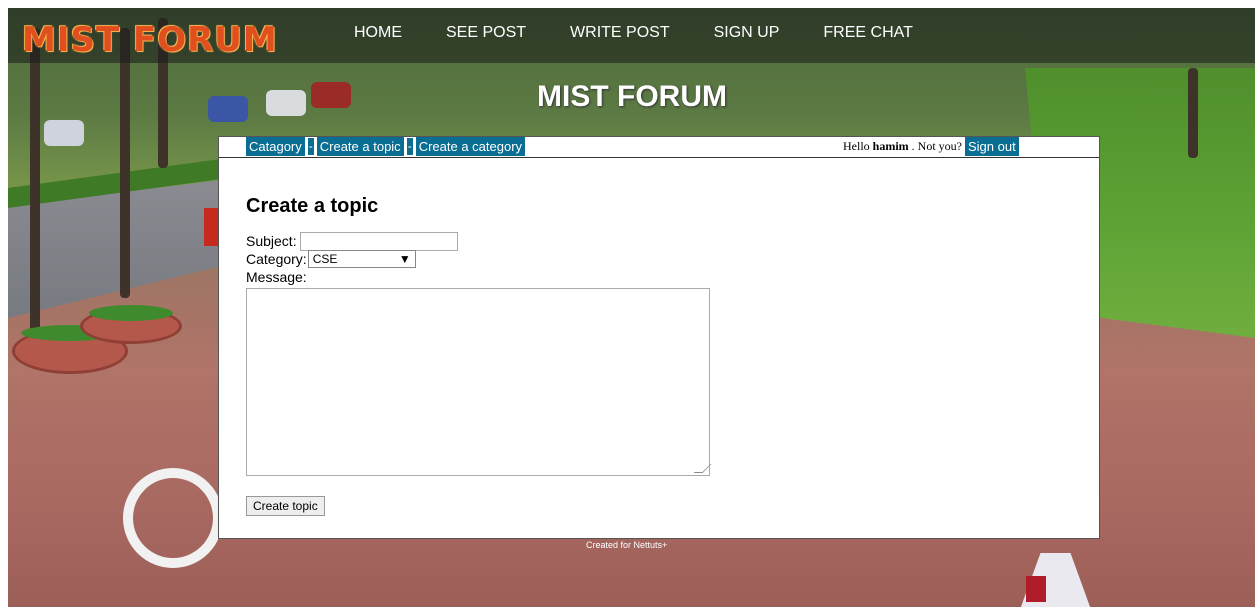  I want to click on page-title: Create a topic, so click(312, 206).